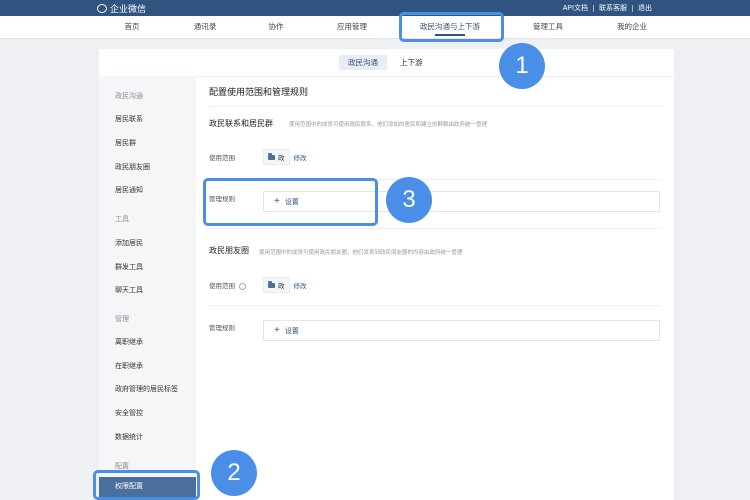  I want to click on sidebar-item-moments: 政民朋友圈, so click(132, 167).